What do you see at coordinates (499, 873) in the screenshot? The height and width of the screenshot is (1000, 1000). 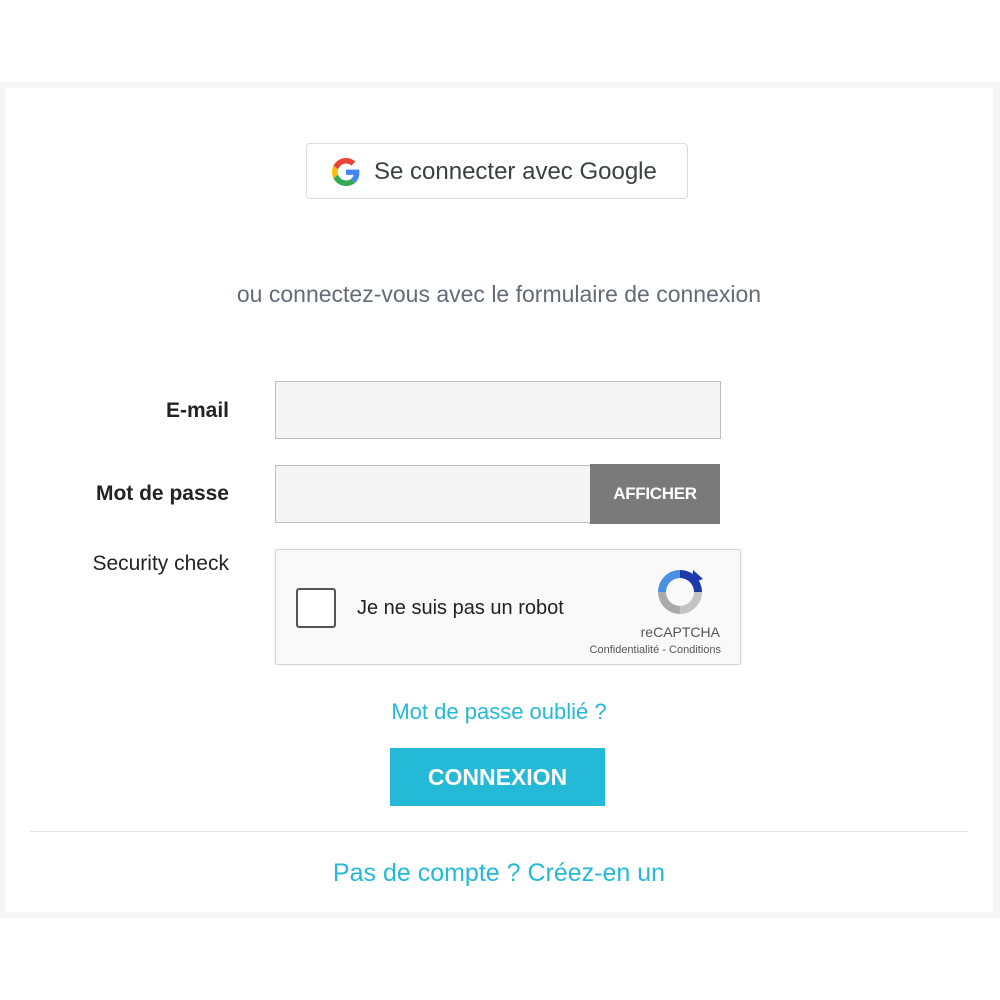 I see `create-account-link: Pas de compte ? Créez-en un` at bounding box center [499, 873].